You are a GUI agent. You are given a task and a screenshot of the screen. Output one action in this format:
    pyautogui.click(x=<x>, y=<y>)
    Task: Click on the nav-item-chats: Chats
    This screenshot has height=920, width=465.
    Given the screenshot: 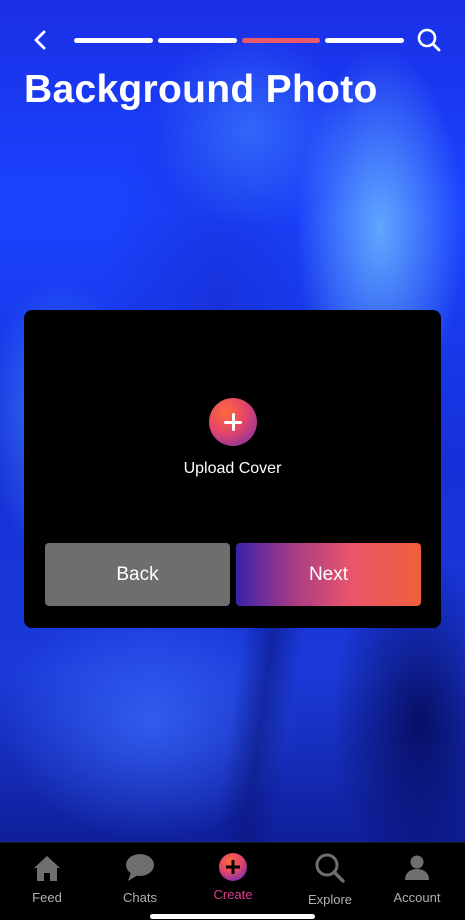 What is the action you would take?
    pyautogui.click(x=140, y=881)
    